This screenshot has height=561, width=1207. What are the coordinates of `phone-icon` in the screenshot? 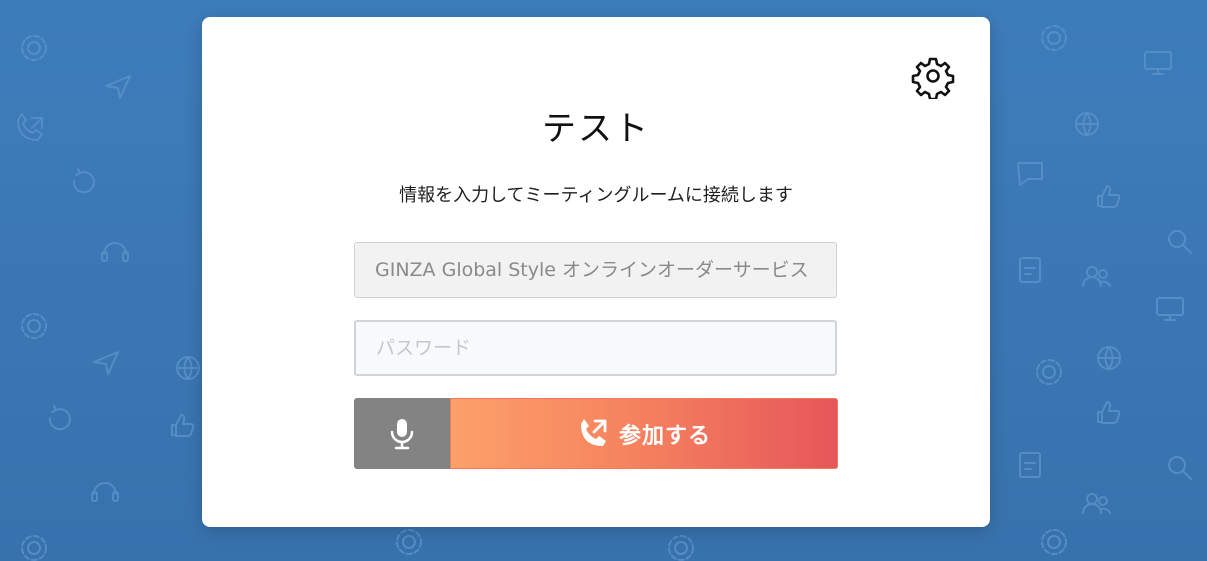 It's located at (30, 127).